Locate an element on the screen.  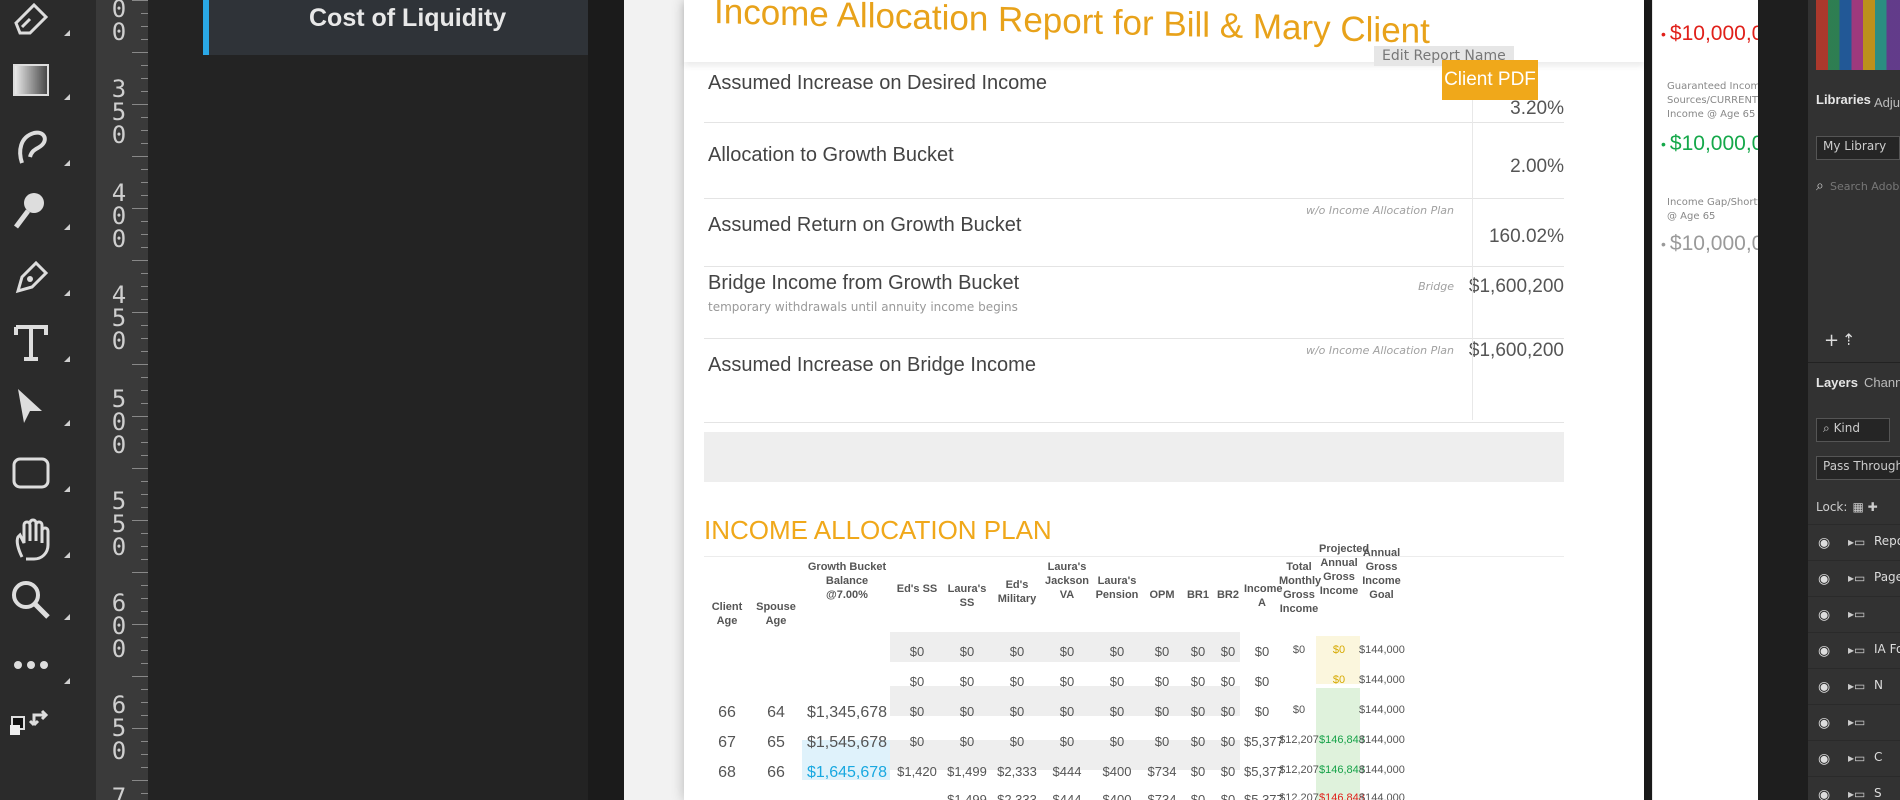
row-note: w/o Income Allocation Plan is located at coordinates (1379, 210).